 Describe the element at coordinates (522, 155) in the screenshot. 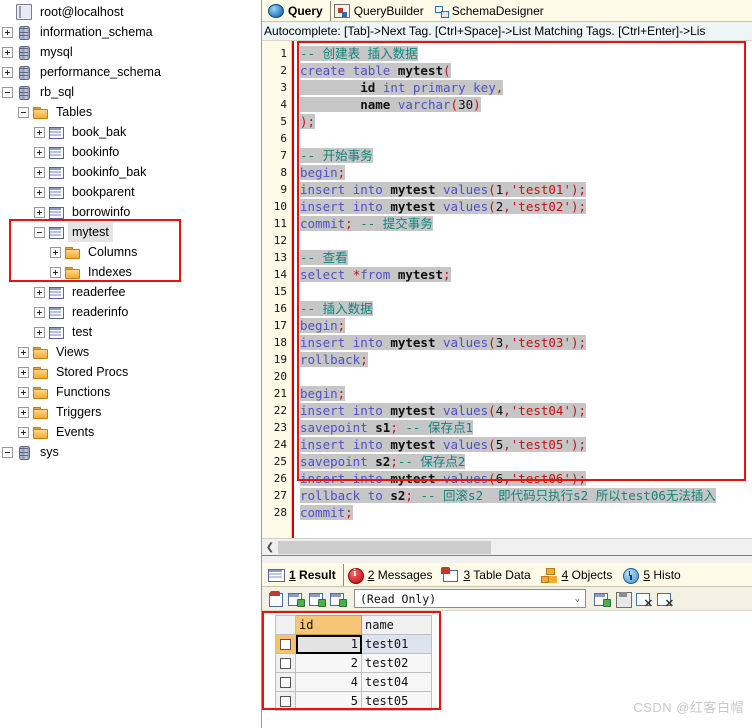

I see `code-line: -- 开始事务` at that location.